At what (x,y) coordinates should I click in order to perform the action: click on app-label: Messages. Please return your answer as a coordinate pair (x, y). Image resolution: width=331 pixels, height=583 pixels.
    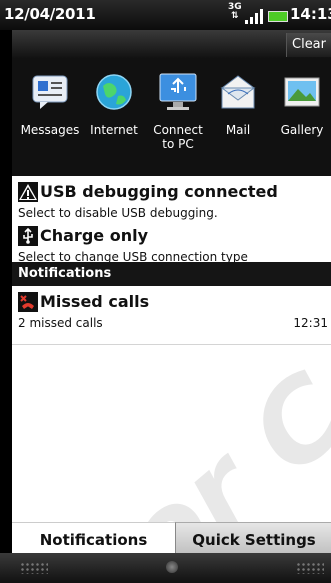
    Looking at the image, I should click on (50, 130).